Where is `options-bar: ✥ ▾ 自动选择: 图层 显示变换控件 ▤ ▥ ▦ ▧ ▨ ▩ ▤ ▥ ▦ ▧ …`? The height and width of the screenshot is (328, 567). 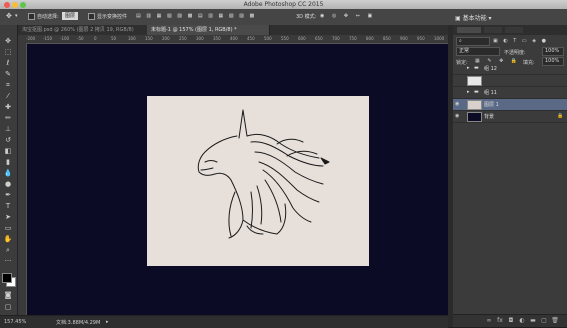 options-bar: ✥ ▾ 自动选择: 图层 显示变换控件 ▤ ▥ ▦ ▧ ▨ ▩ ▤ ▥ ▦ ▧ … is located at coordinates (283, 17).